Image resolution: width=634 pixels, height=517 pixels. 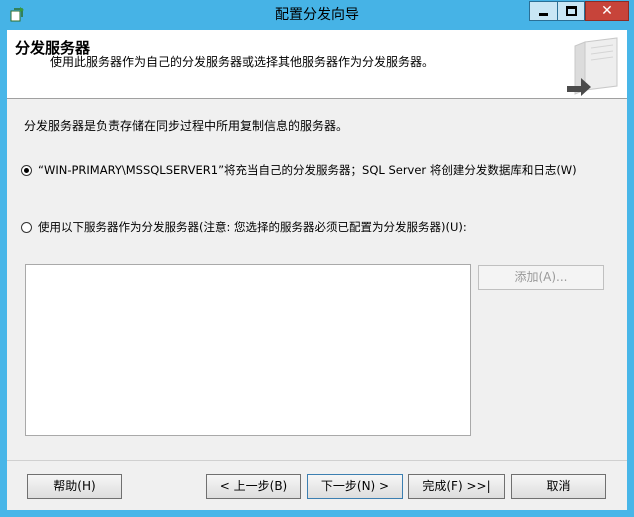 I want to click on maximize-icon, so click(x=571, y=11).